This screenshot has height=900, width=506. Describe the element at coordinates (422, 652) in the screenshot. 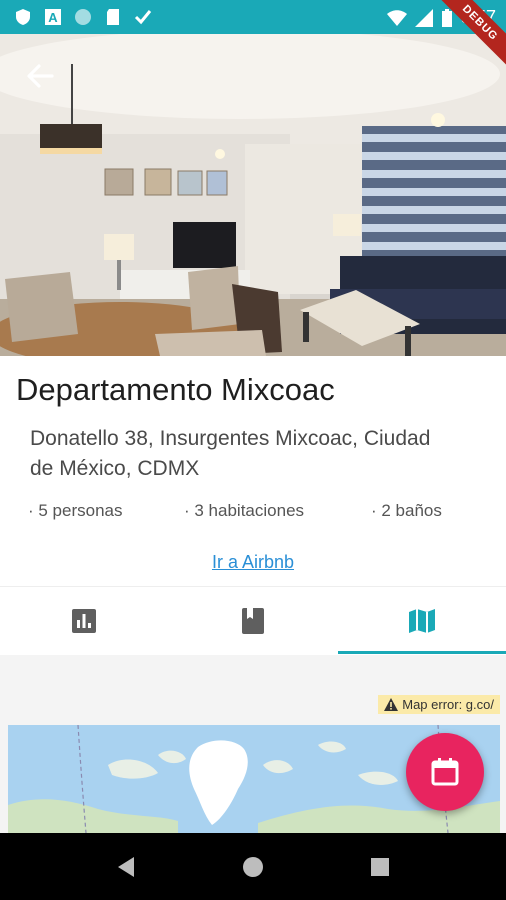

I see `active-tab-indicator` at that location.